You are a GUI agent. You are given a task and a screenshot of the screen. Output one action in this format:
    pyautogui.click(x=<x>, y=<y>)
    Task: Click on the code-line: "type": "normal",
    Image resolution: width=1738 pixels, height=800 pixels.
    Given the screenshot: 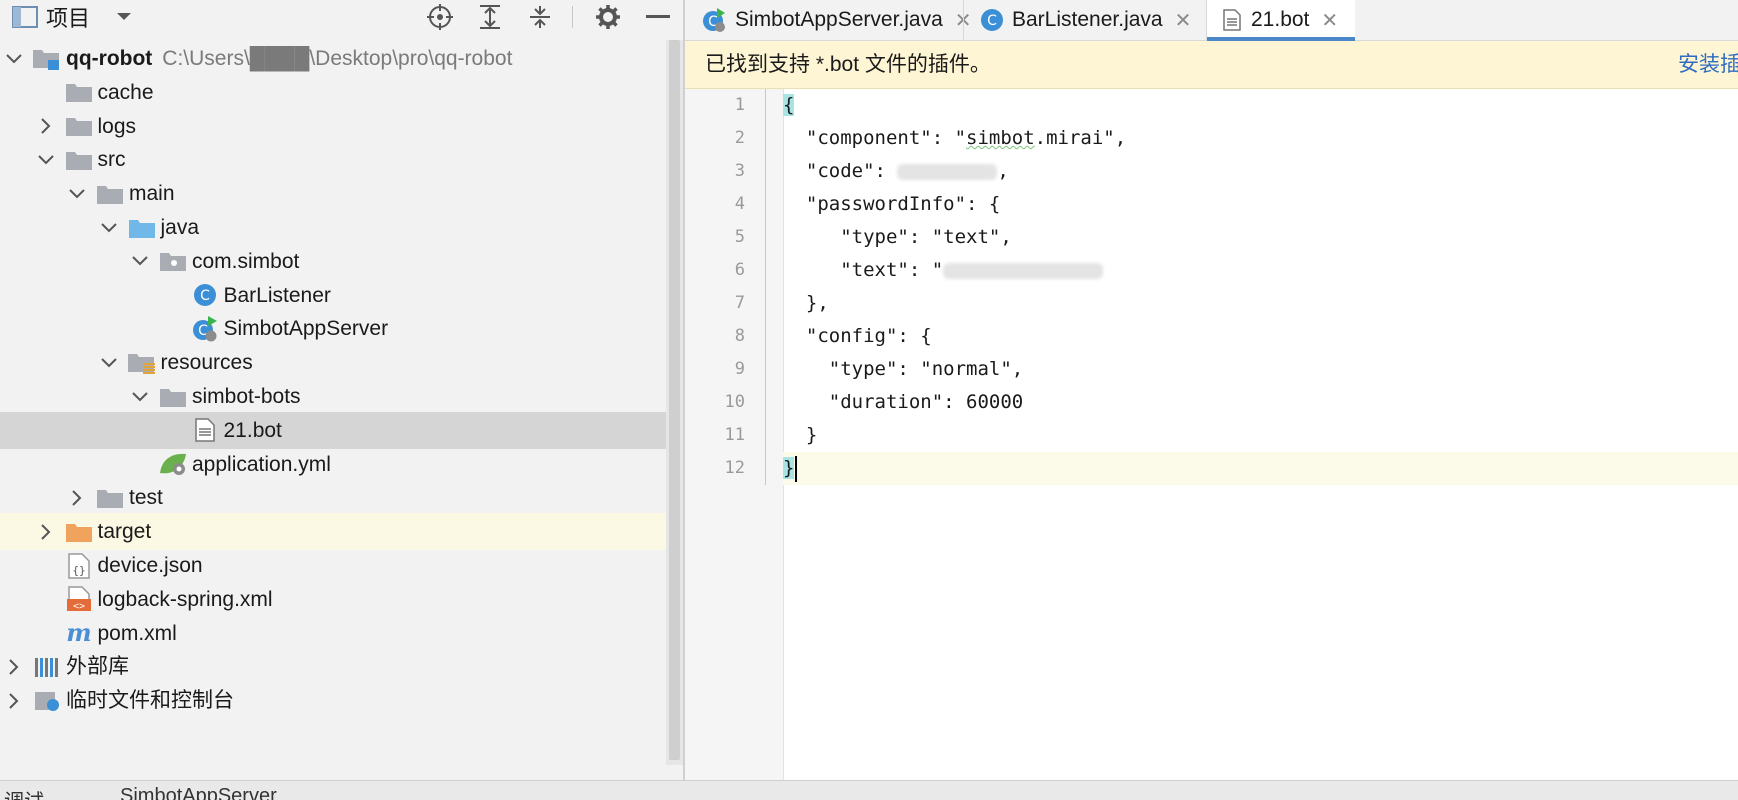 What is the action you would take?
    pyautogui.click(x=903, y=369)
    